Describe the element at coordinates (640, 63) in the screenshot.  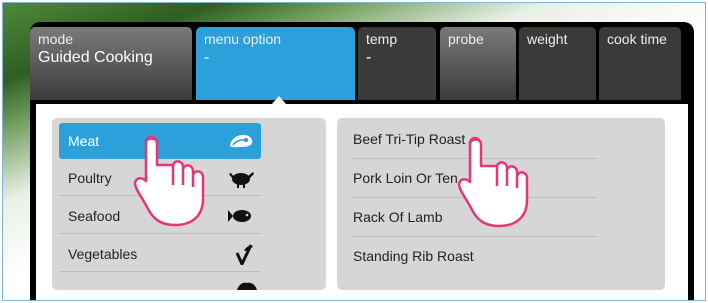
I see `tab-cook-time: cook time` at that location.